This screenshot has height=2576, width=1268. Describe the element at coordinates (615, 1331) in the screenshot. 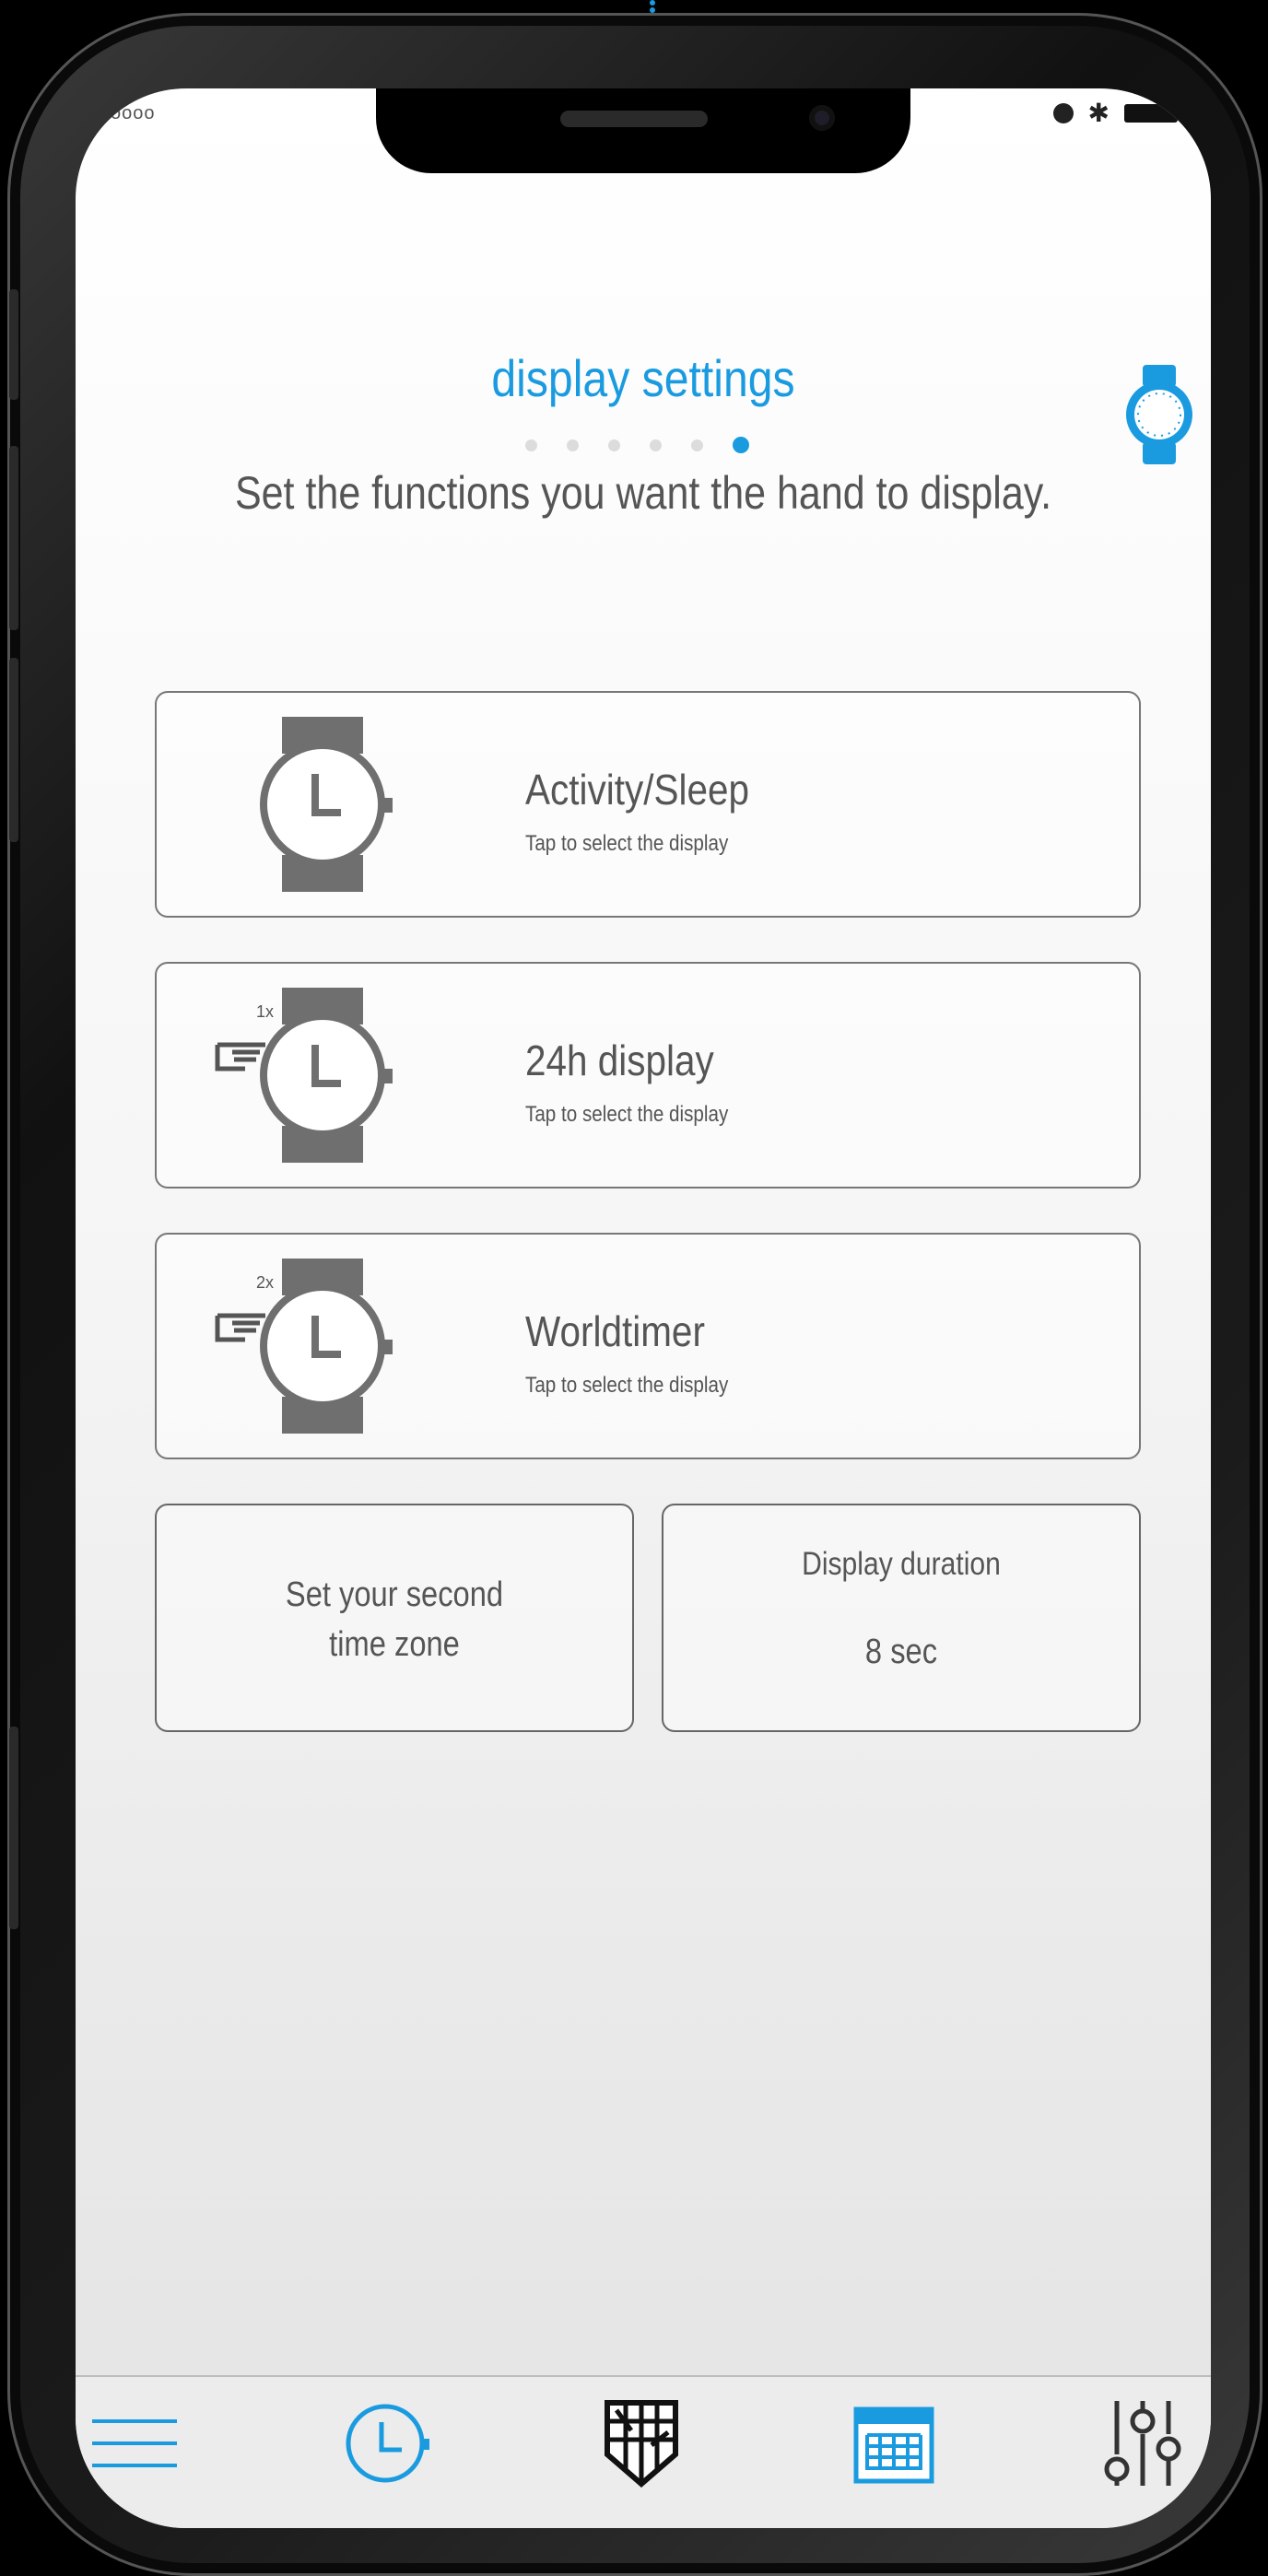

I see `option-title: Worldtimer` at that location.